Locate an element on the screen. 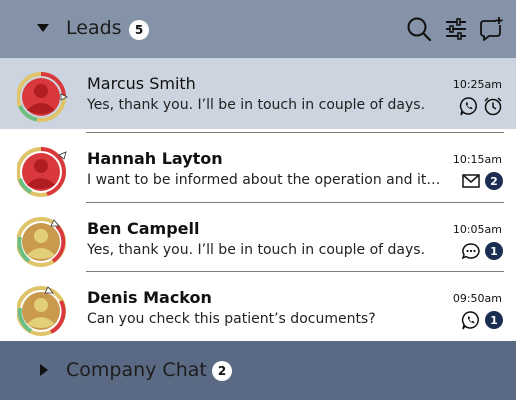 The image size is (516, 400). unread-badge: 2 is located at coordinates (494, 181).